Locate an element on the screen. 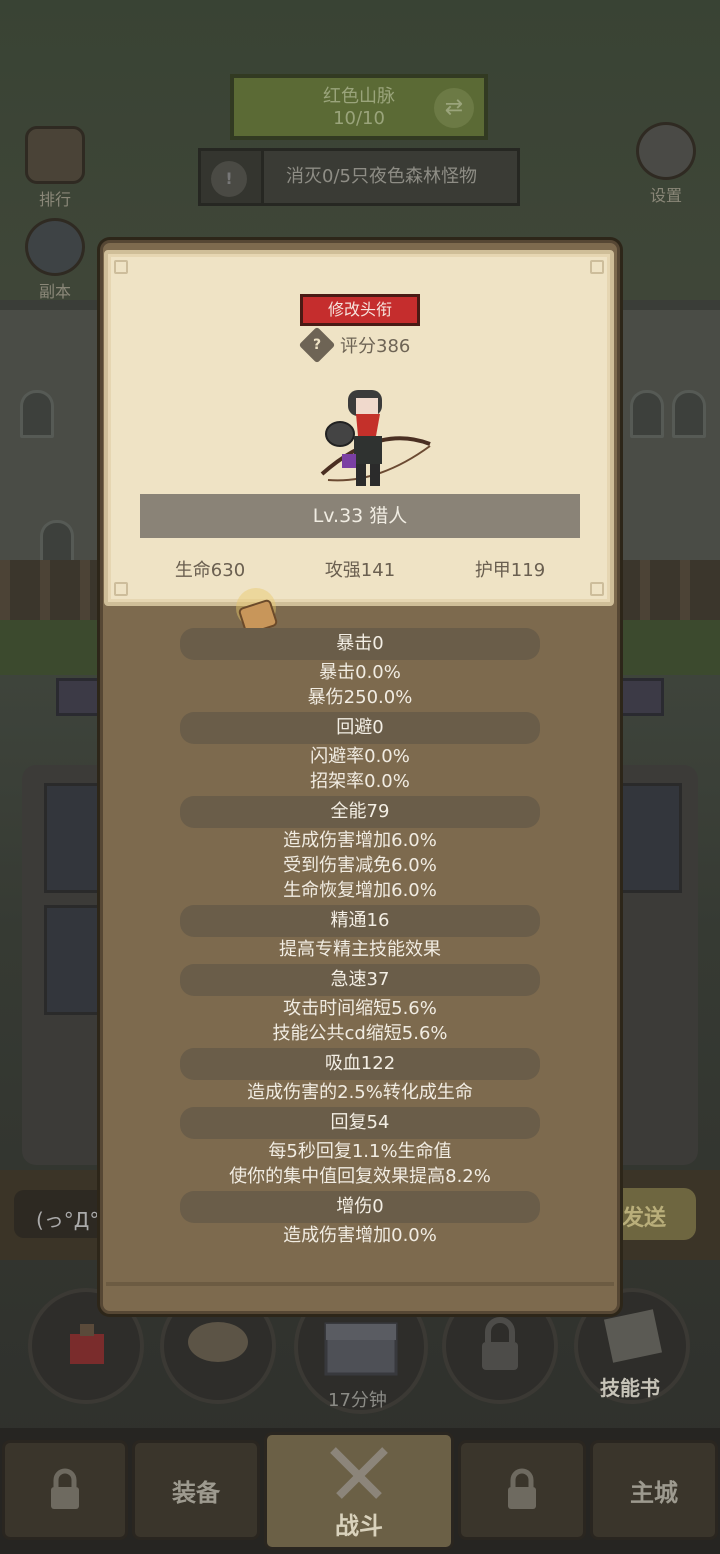  chest-timer: 17分钟 is located at coordinates (357, 1400).